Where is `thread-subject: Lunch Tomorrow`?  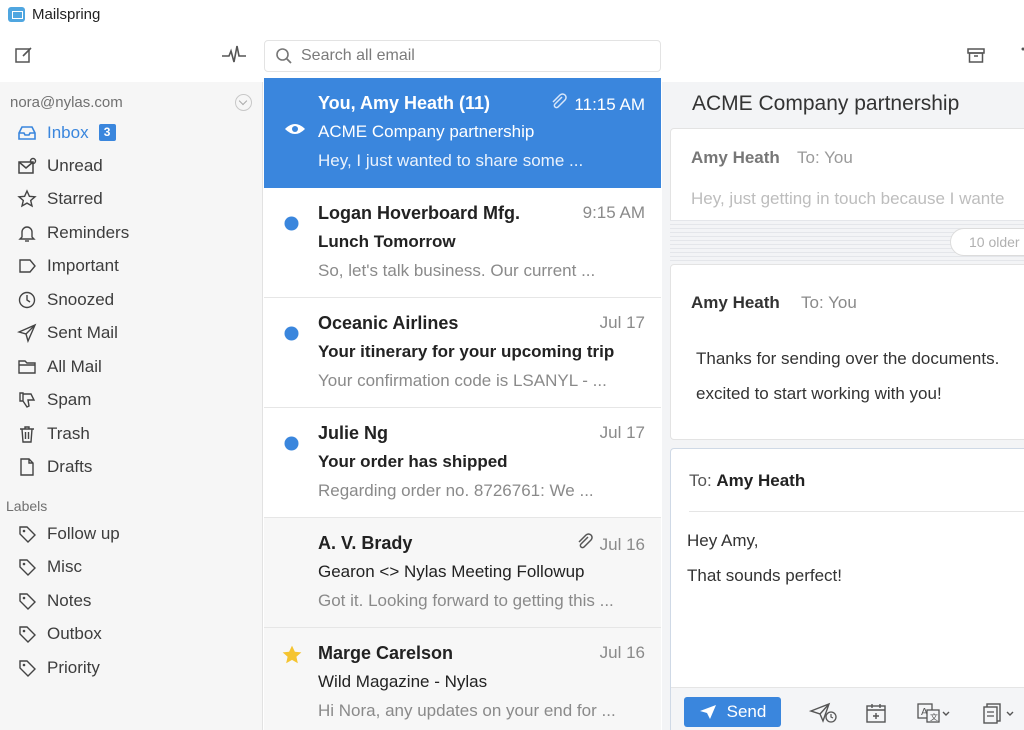 thread-subject: Lunch Tomorrow is located at coordinates (387, 241).